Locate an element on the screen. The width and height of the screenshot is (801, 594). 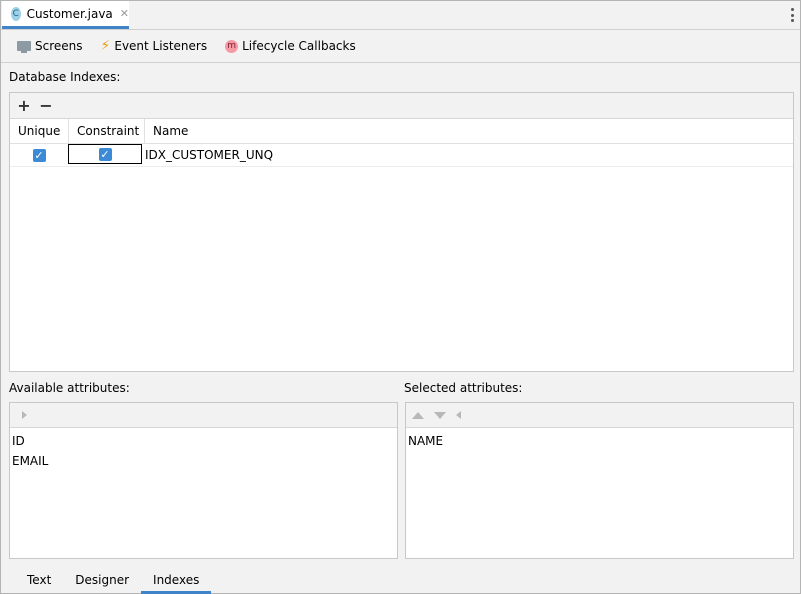
name-cell: IDX_CUSTOMER_UNQ is located at coordinates (467, 155).